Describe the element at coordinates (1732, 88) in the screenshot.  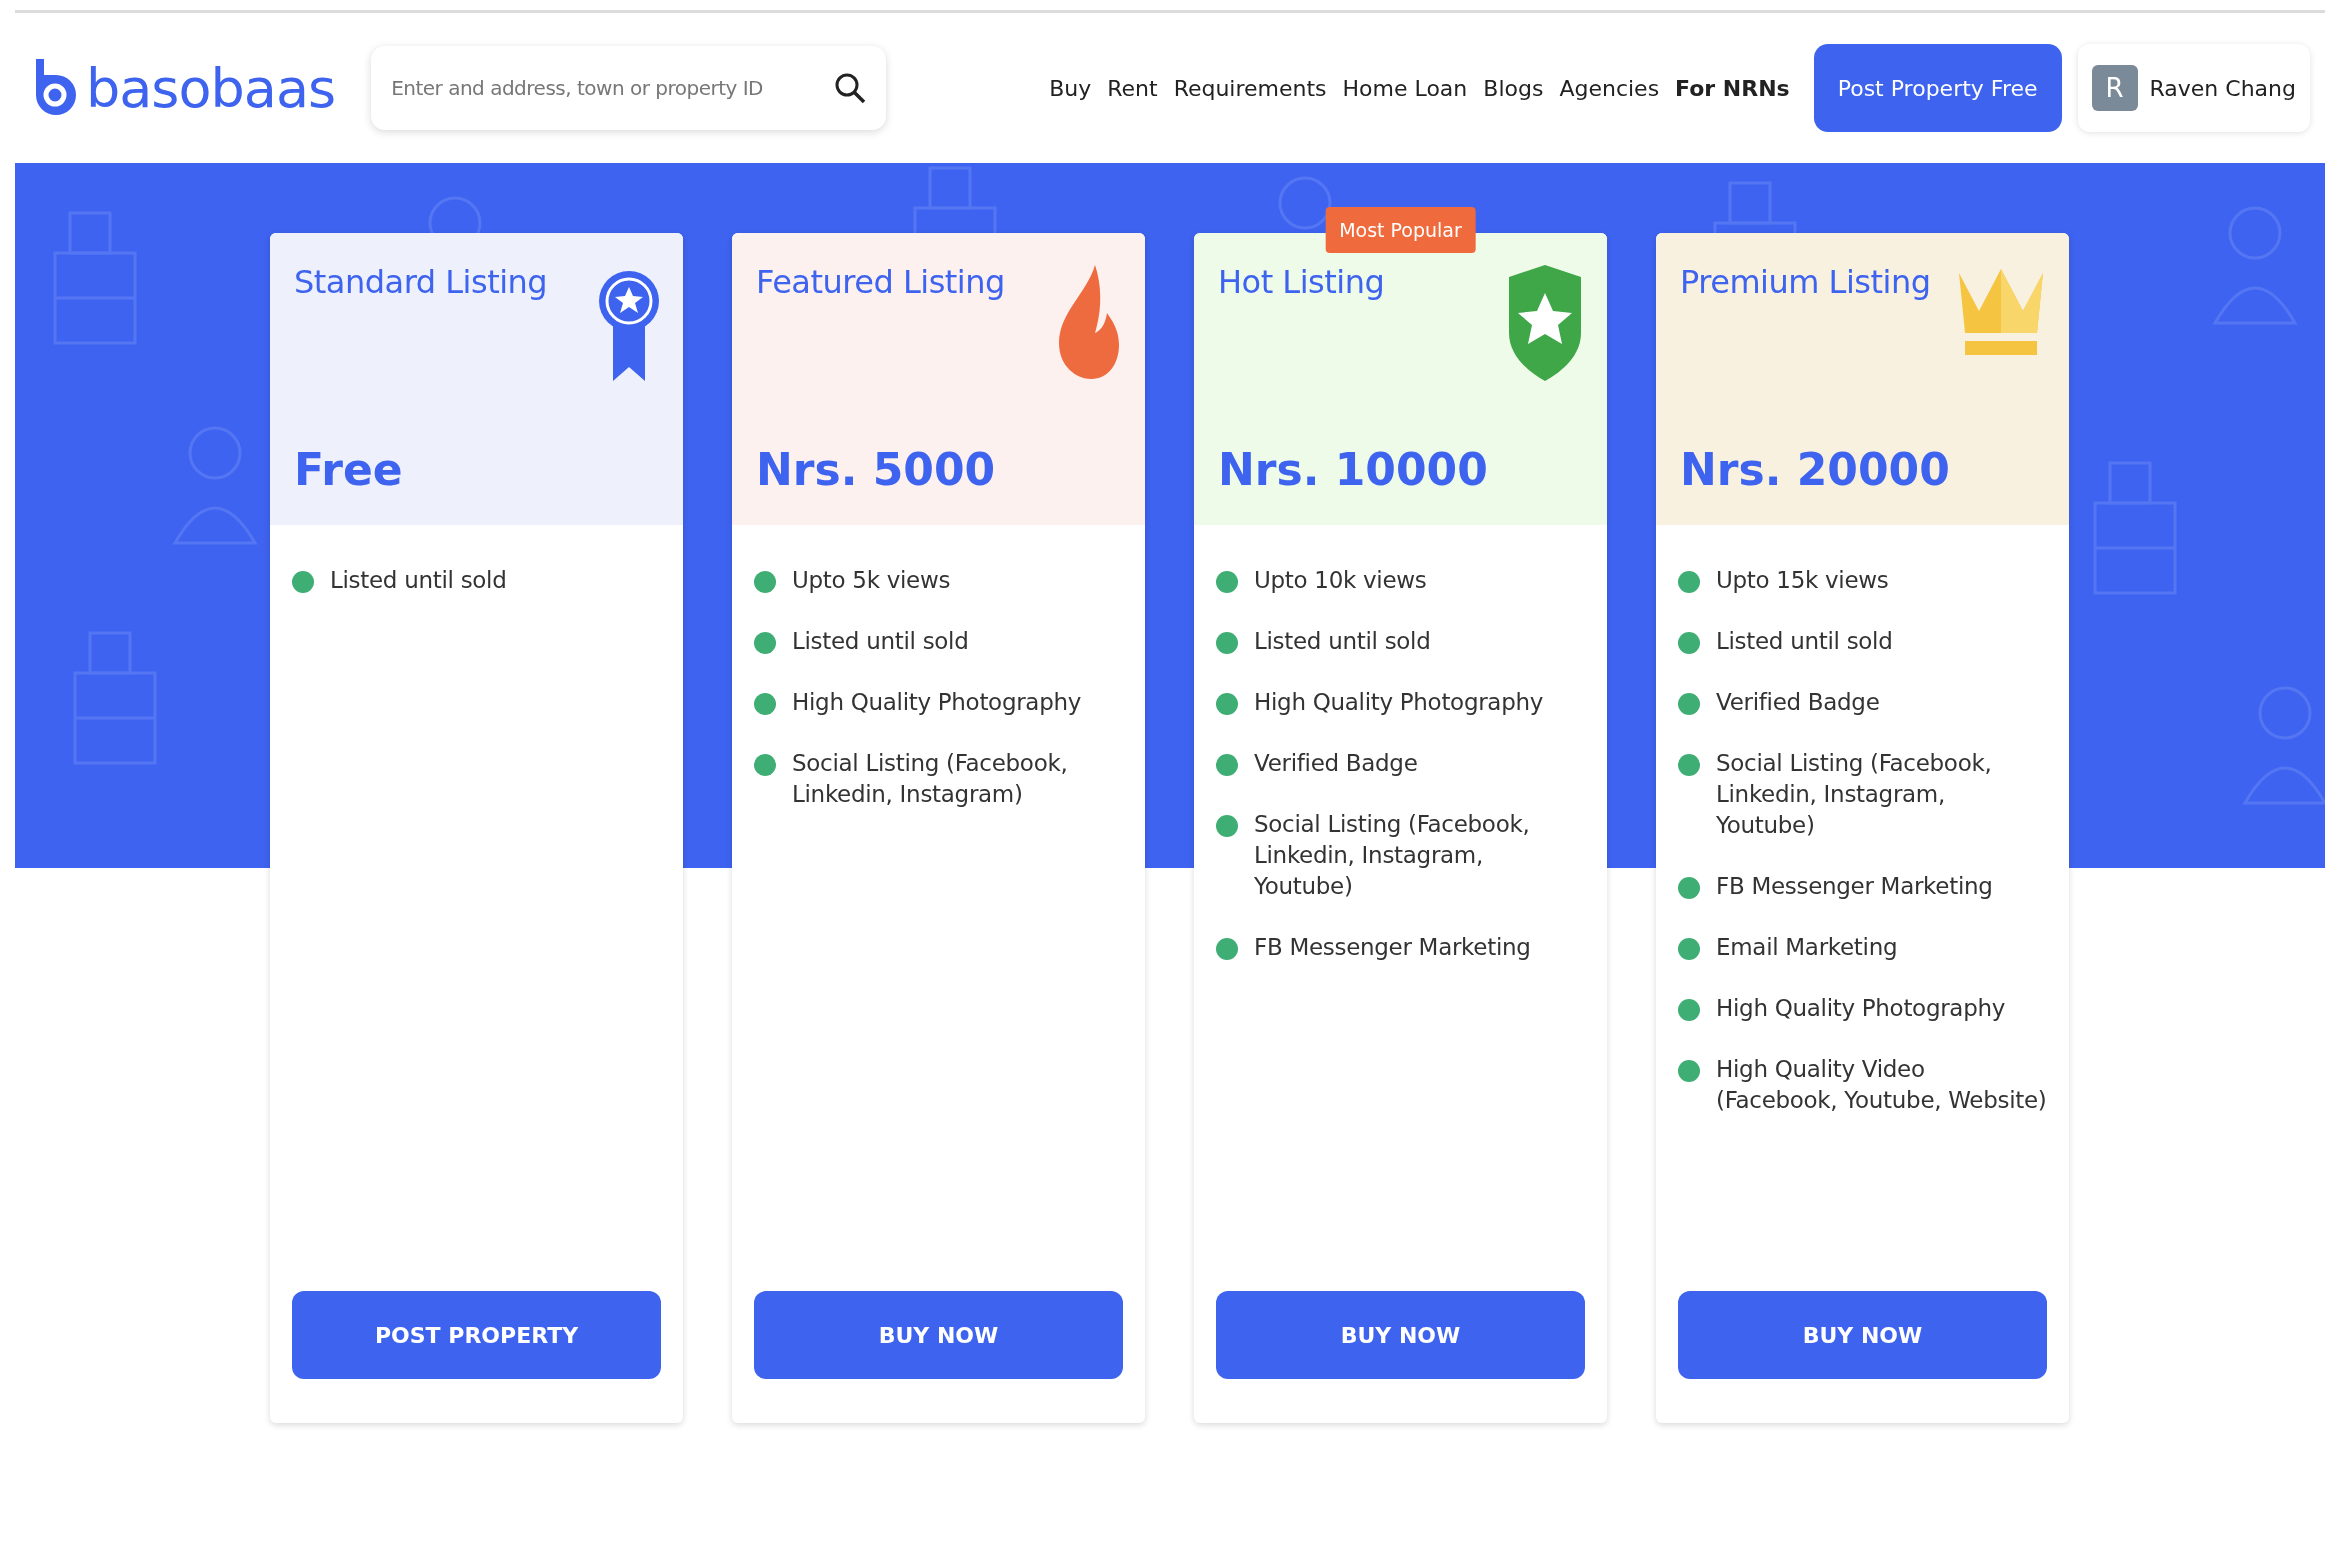
I see `nav-link: For NRNs` at that location.